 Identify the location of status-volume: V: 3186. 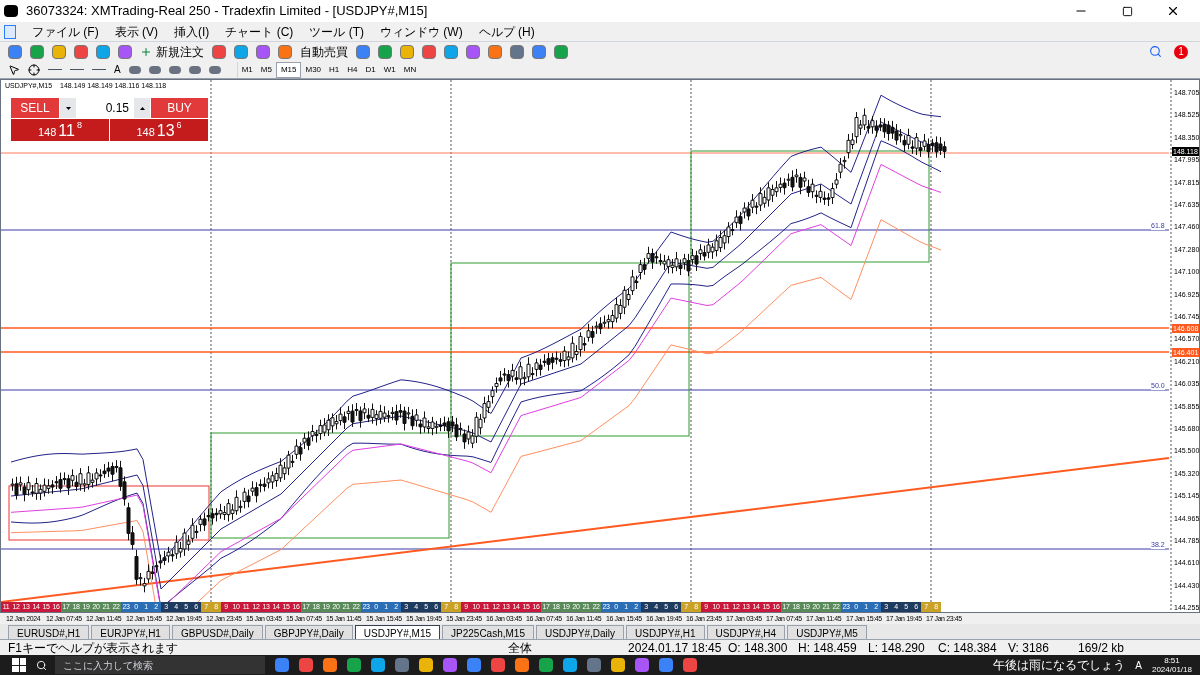
(1029, 648).